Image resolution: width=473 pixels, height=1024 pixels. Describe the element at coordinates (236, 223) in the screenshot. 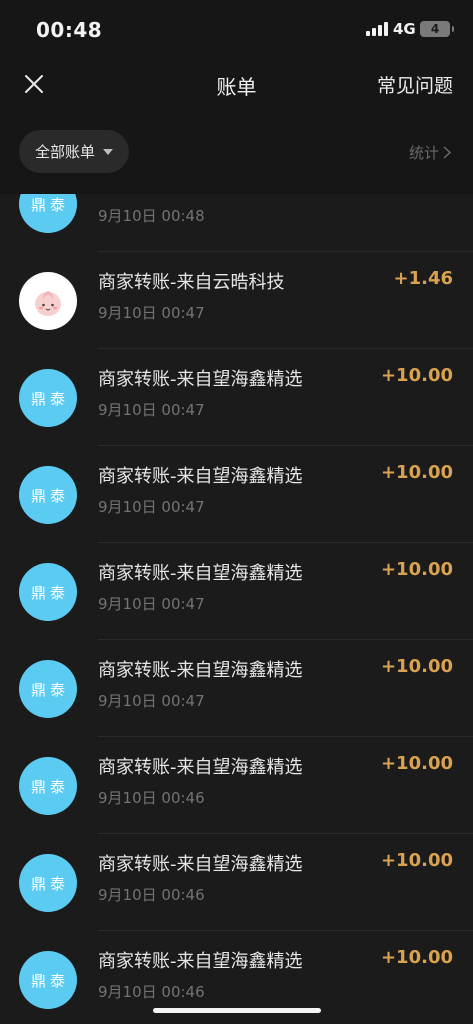

I see `bill-item: 鼎泰商家转账-来自望海鑫精选9月10日 00:48+10.00` at that location.